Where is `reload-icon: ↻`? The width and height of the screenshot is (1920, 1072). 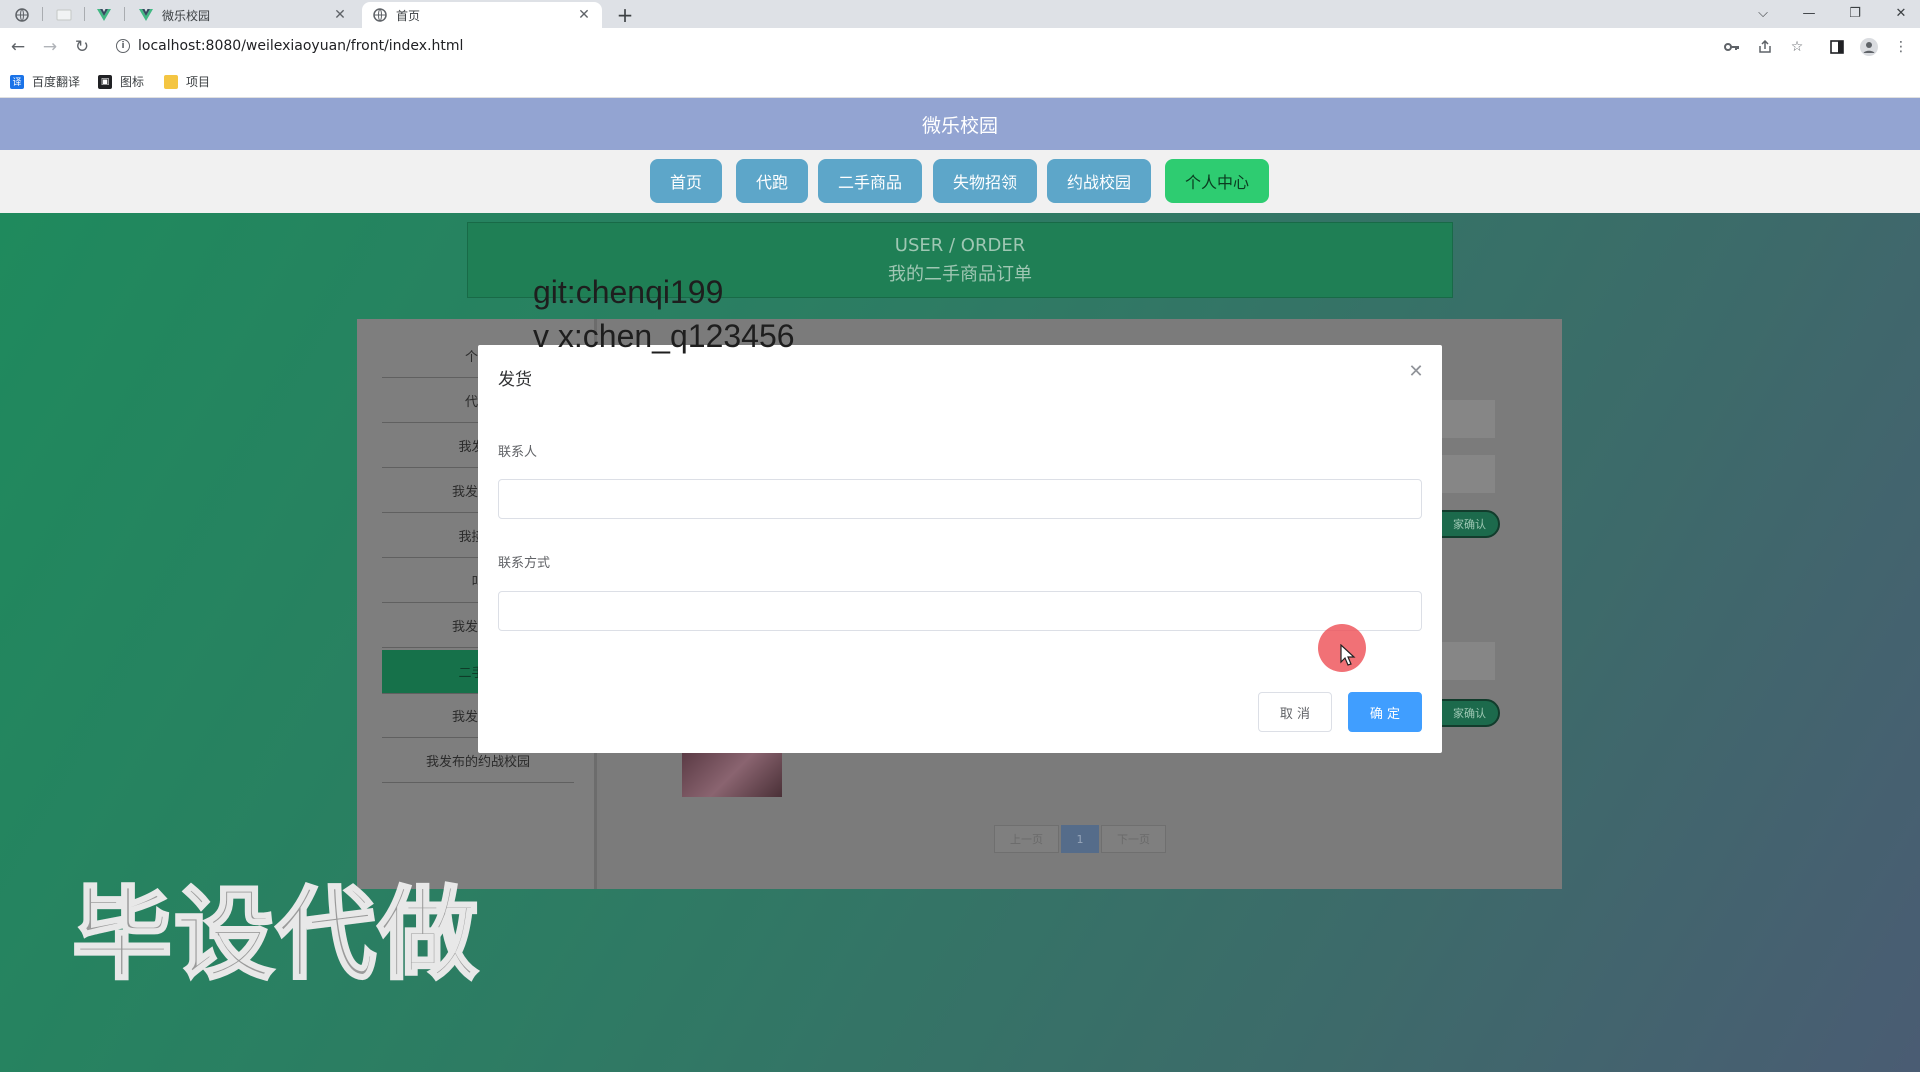 reload-icon: ↻ is located at coordinates (82, 47).